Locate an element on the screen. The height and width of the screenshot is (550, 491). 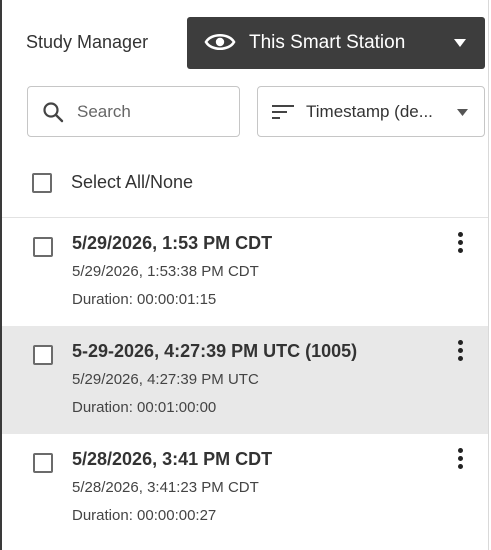
select-all-checkbox is located at coordinates (42, 183).